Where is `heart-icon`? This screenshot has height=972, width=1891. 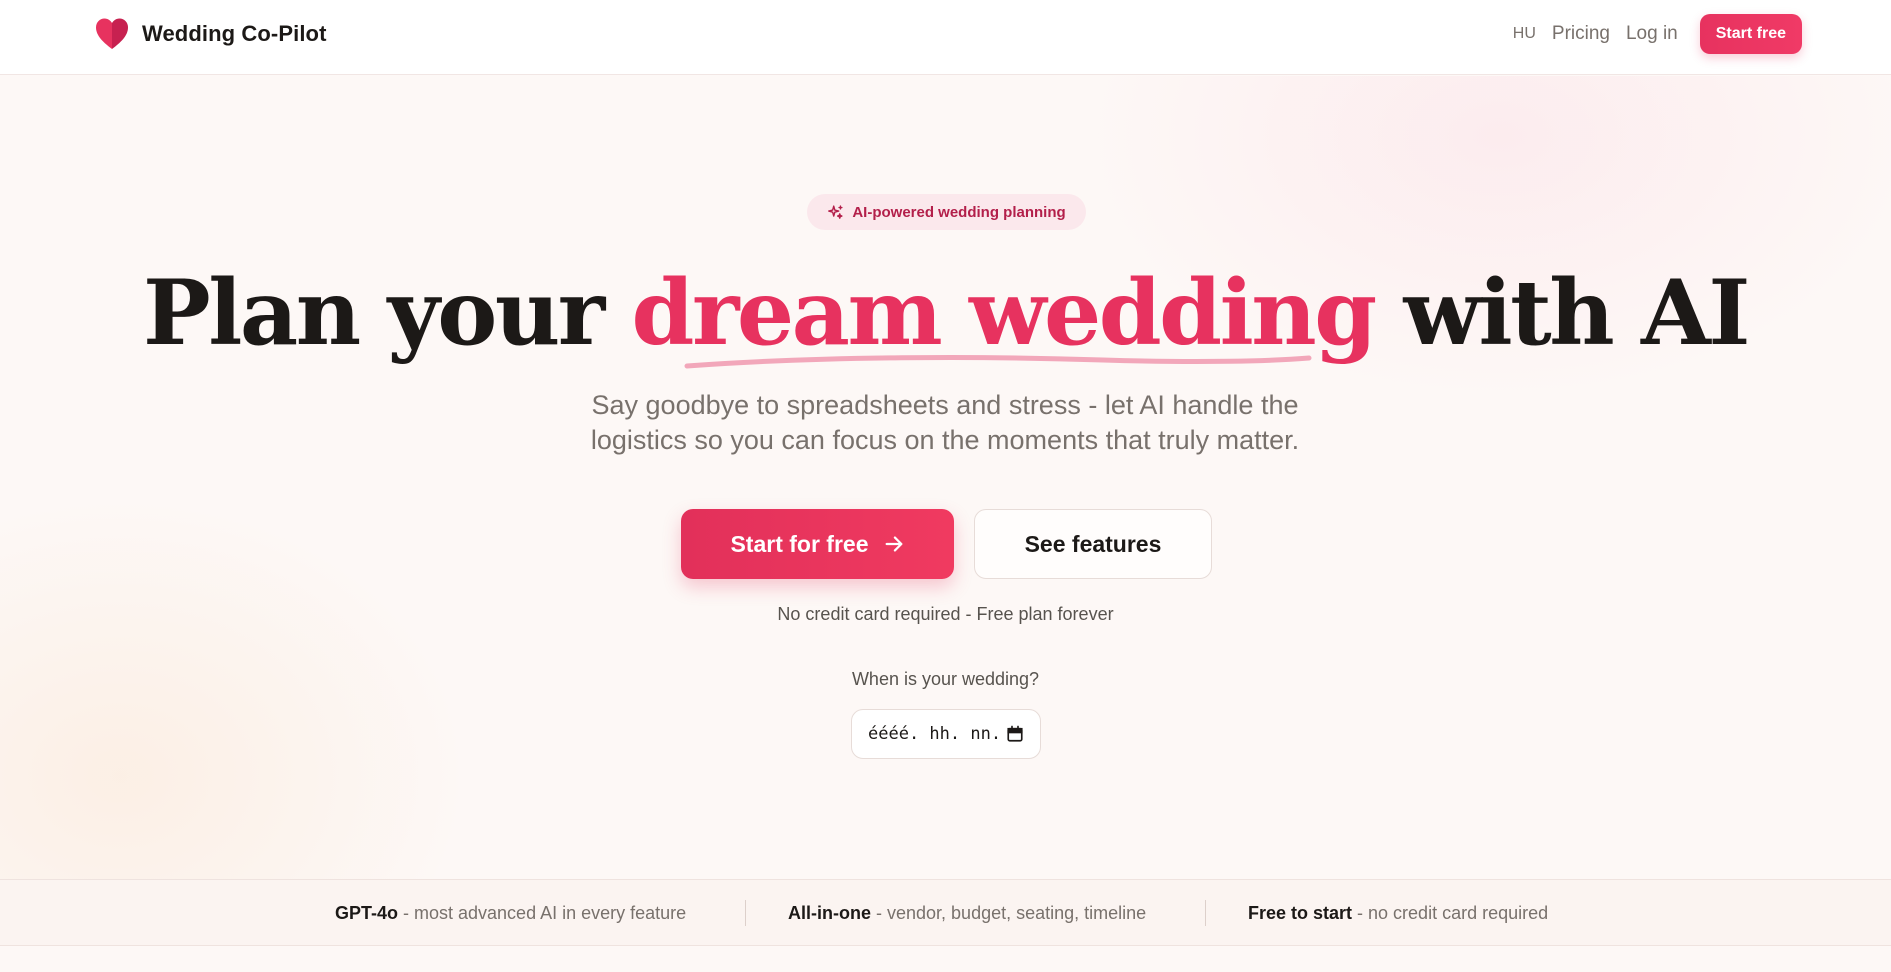
heart-icon is located at coordinates (112, 33).